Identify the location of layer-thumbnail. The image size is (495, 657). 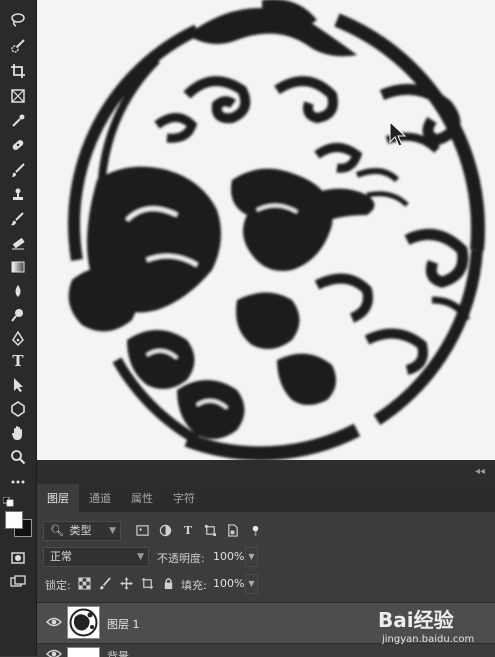
(83, 622).